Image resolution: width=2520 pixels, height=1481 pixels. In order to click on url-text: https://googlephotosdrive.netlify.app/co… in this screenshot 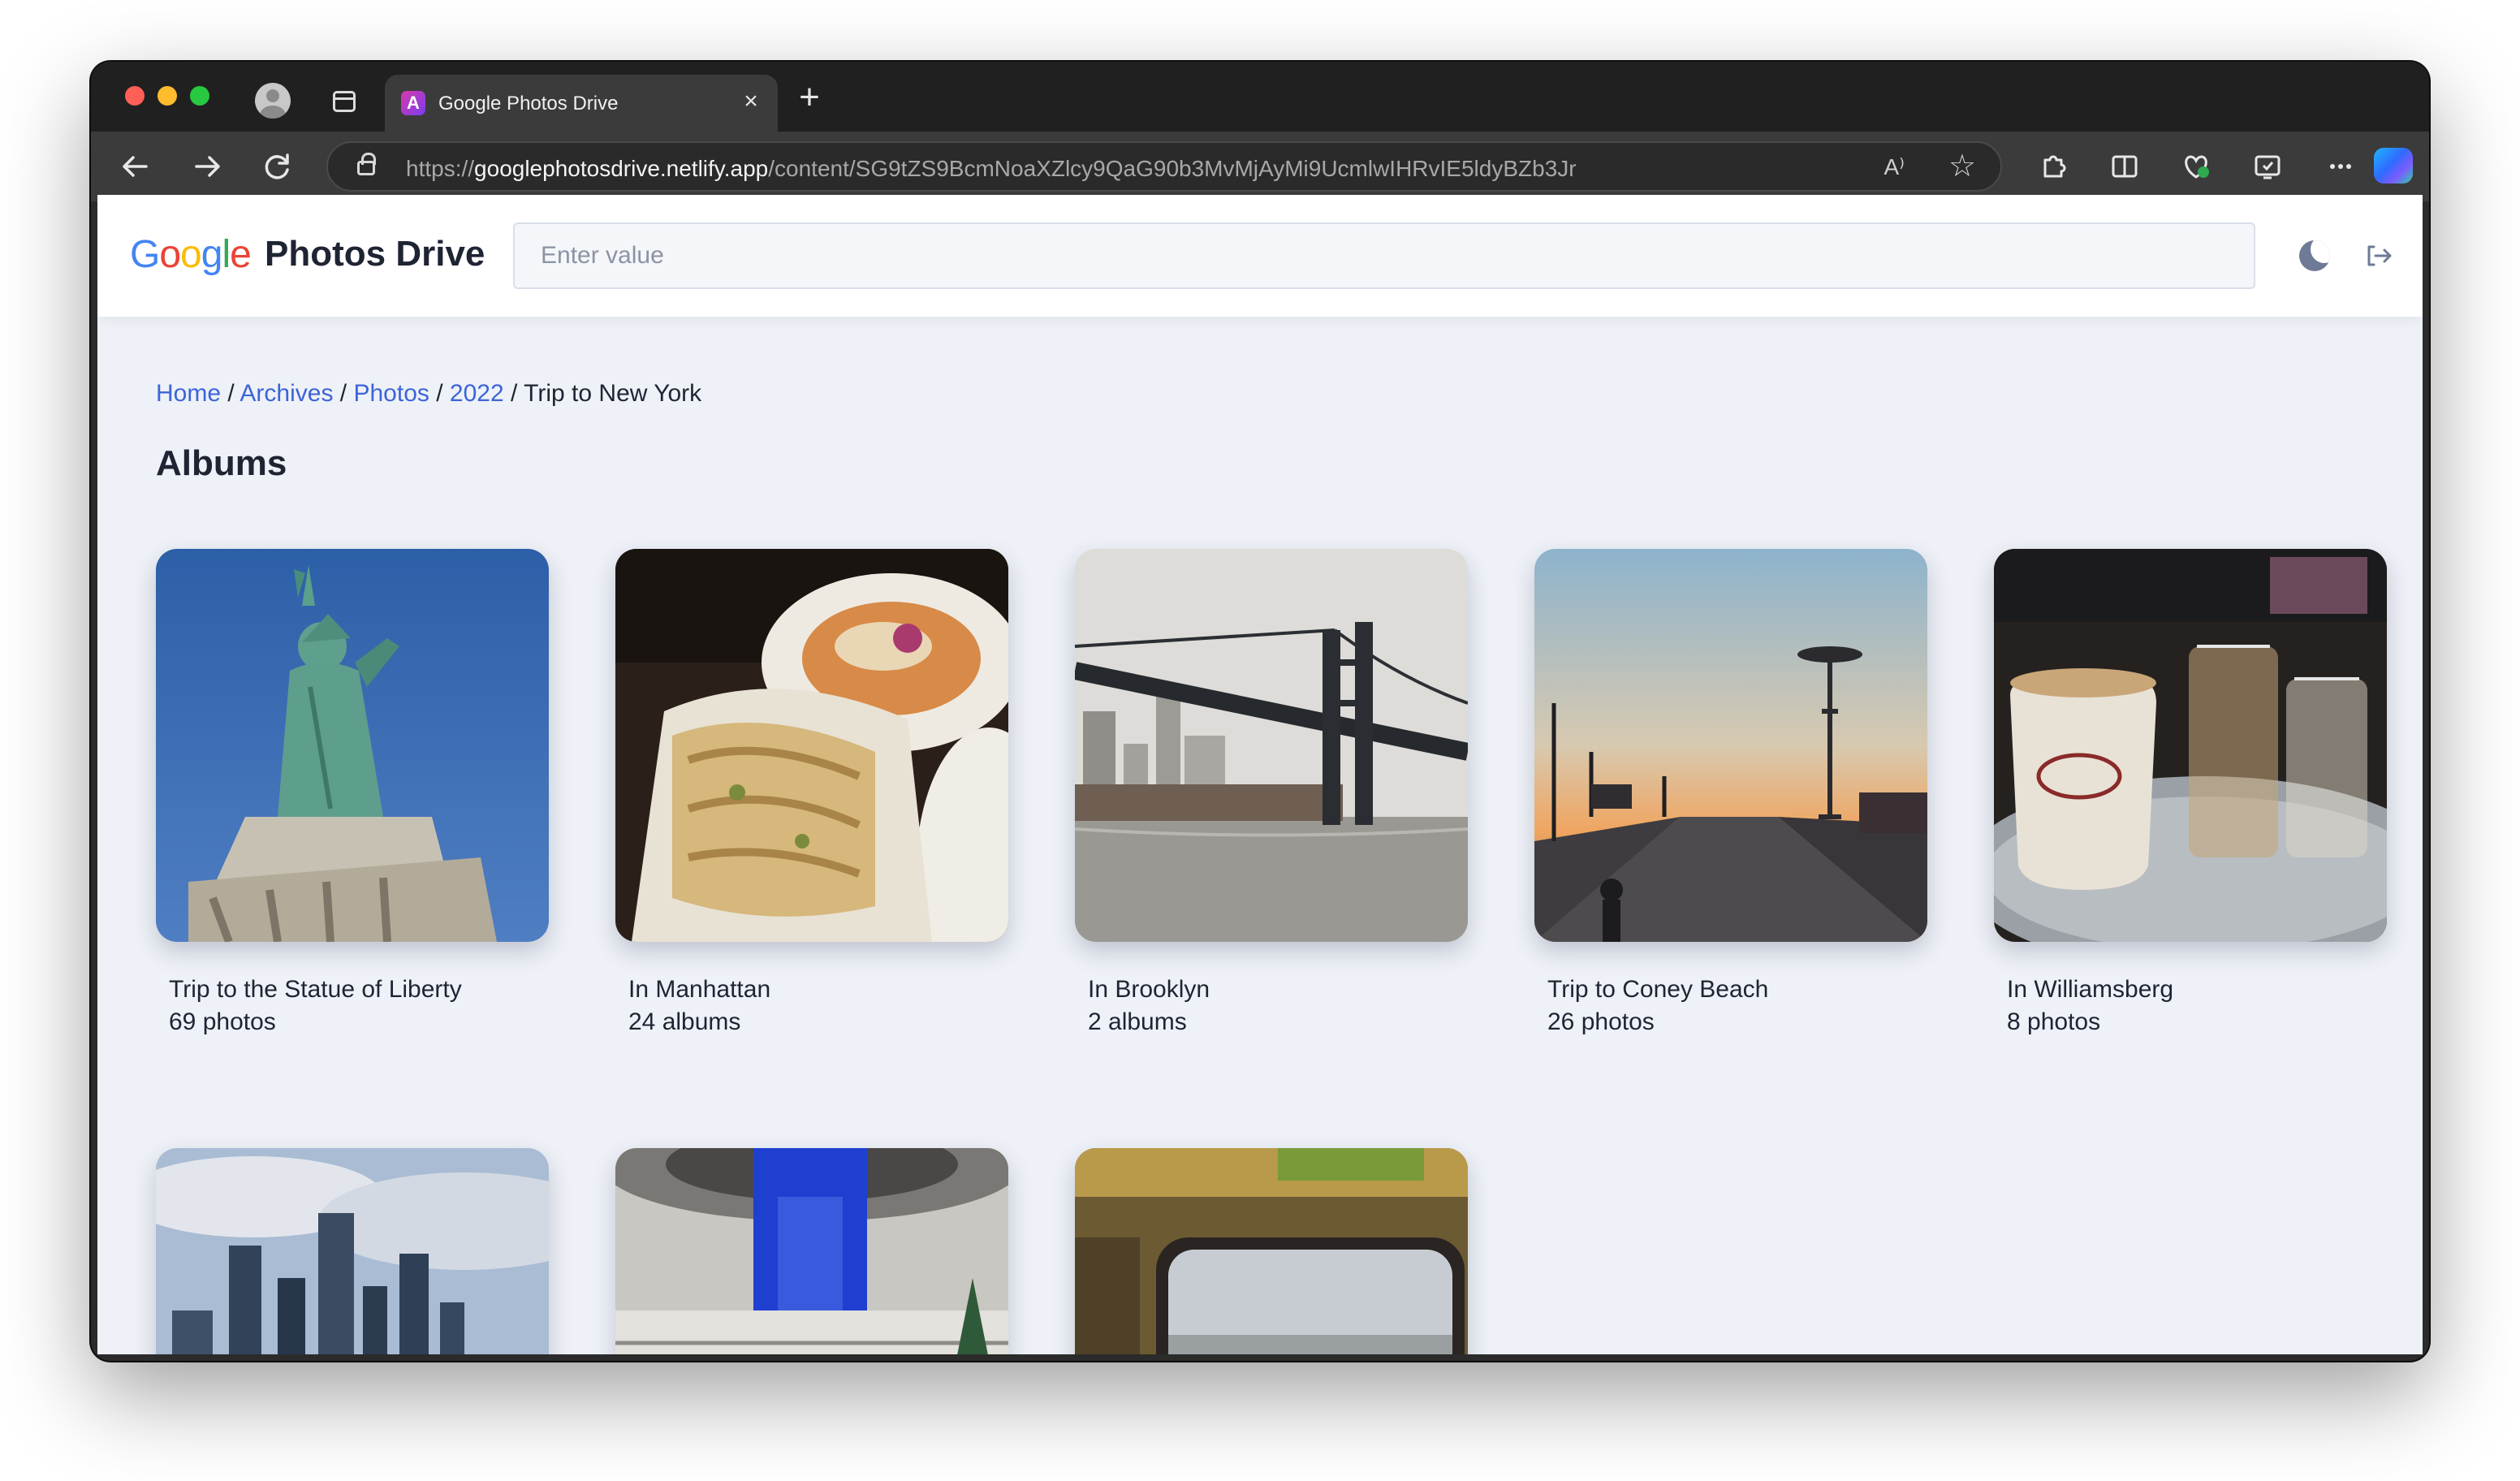, I will do `click(992, 169)`.